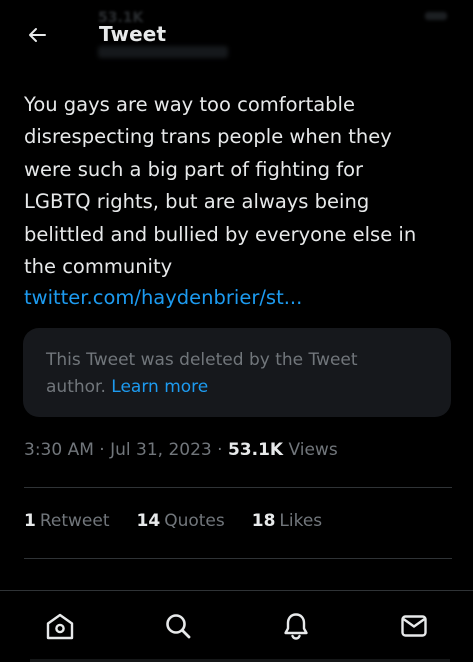 The height and width of the screenshot is (662, 473). I want to click on messages-mail-icon, so click(414, 628).